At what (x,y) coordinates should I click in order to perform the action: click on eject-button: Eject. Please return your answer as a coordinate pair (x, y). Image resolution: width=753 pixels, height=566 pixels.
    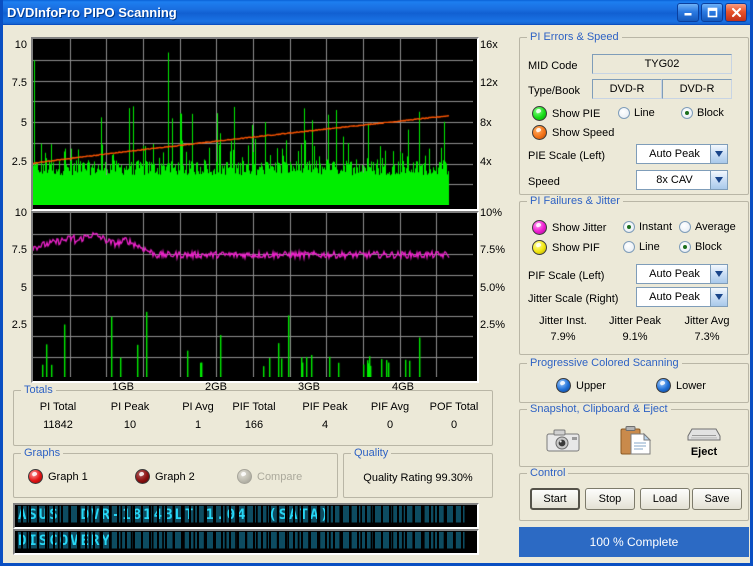
    Looking at the image, I should click on (704, 442).